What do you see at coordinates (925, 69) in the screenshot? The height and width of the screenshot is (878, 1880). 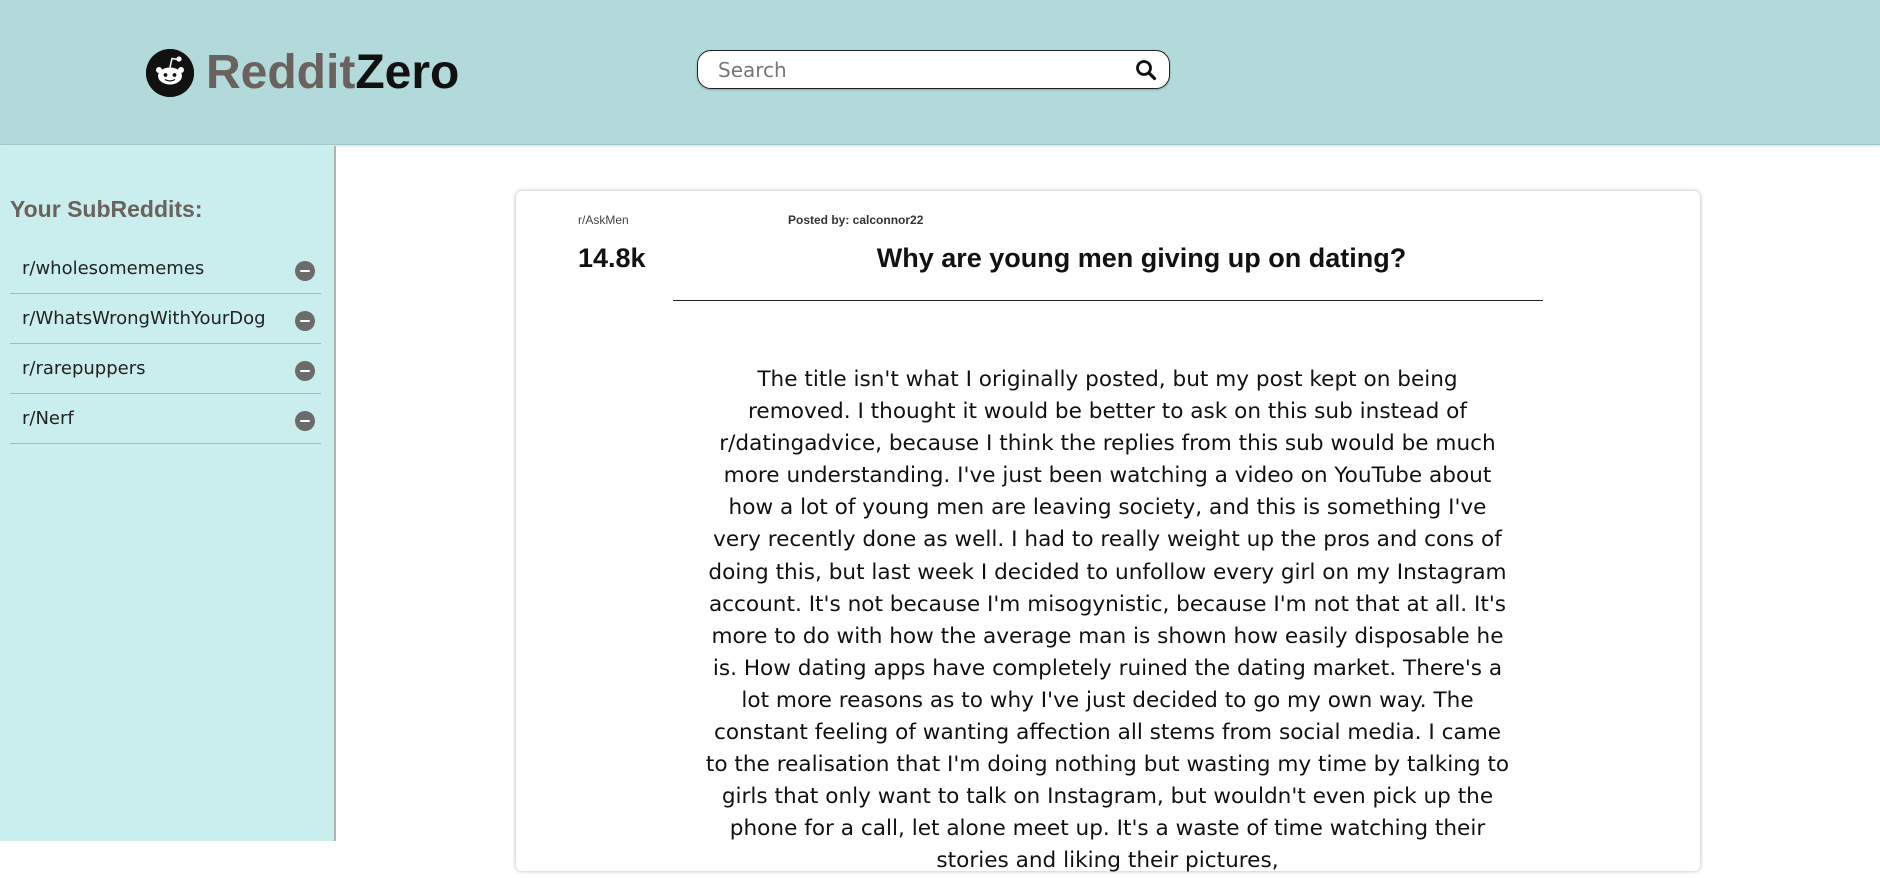 I see `search-input` at bounding box center [925, 69].